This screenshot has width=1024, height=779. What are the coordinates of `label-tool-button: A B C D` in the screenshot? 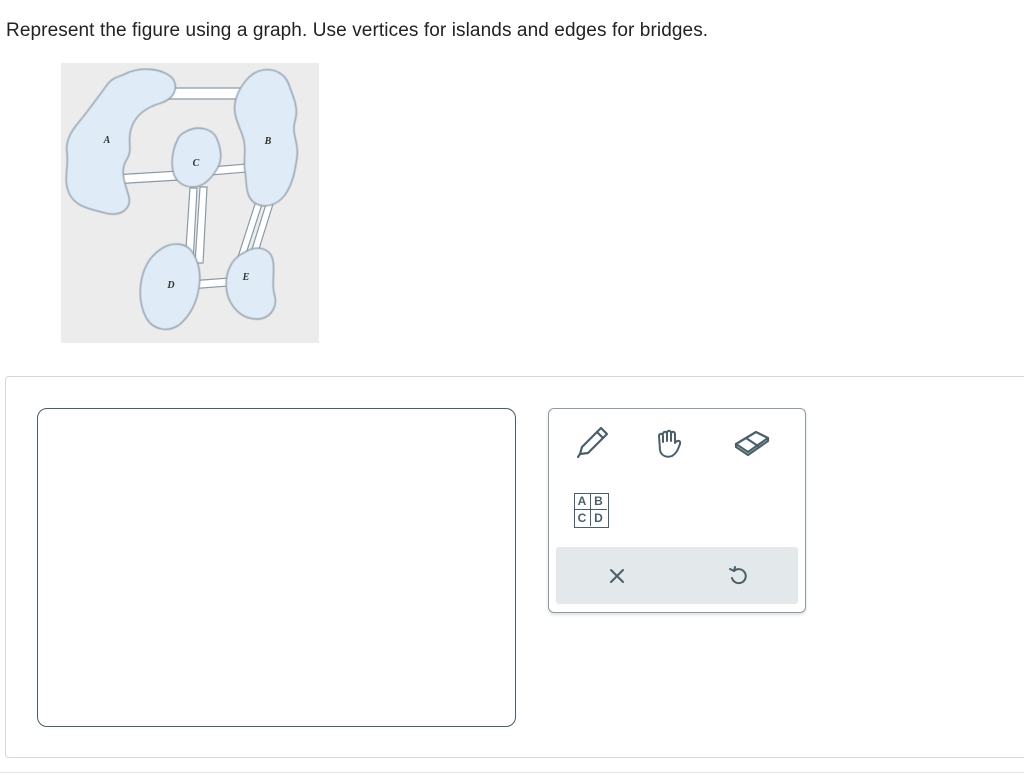 It's located at (591, 510).